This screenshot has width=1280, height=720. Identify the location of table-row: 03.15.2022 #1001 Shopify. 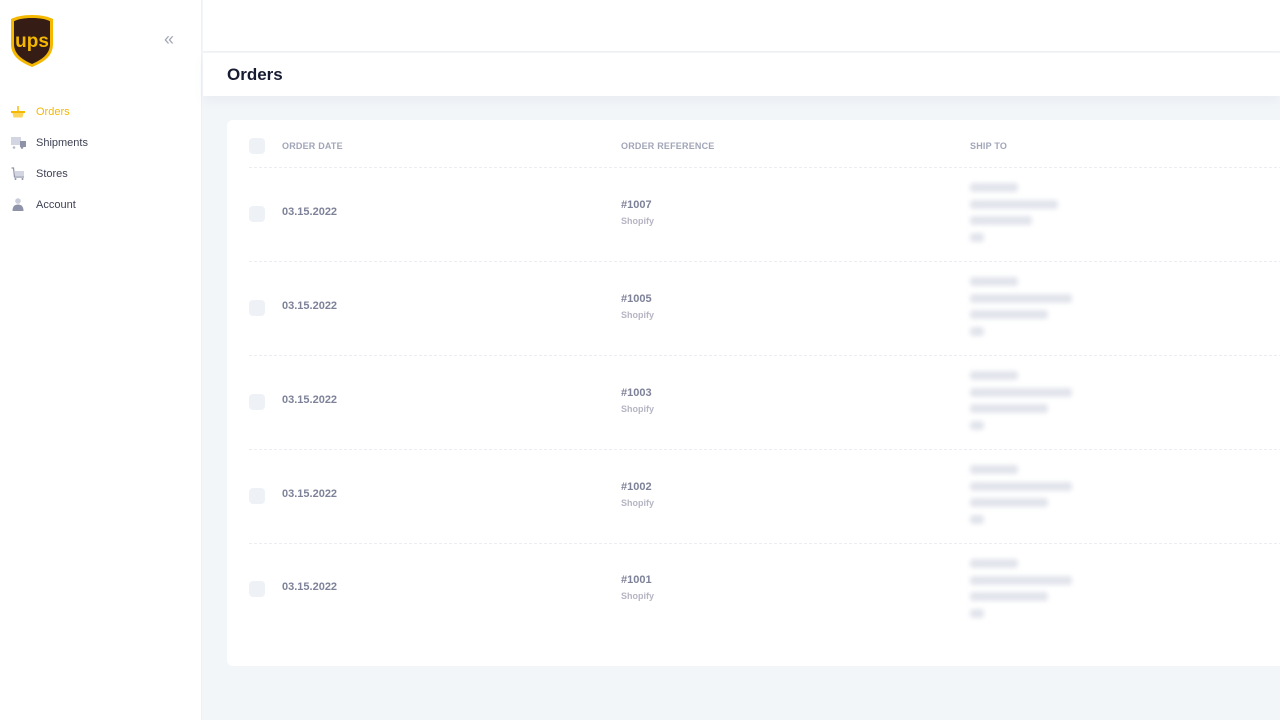
(764, 591).